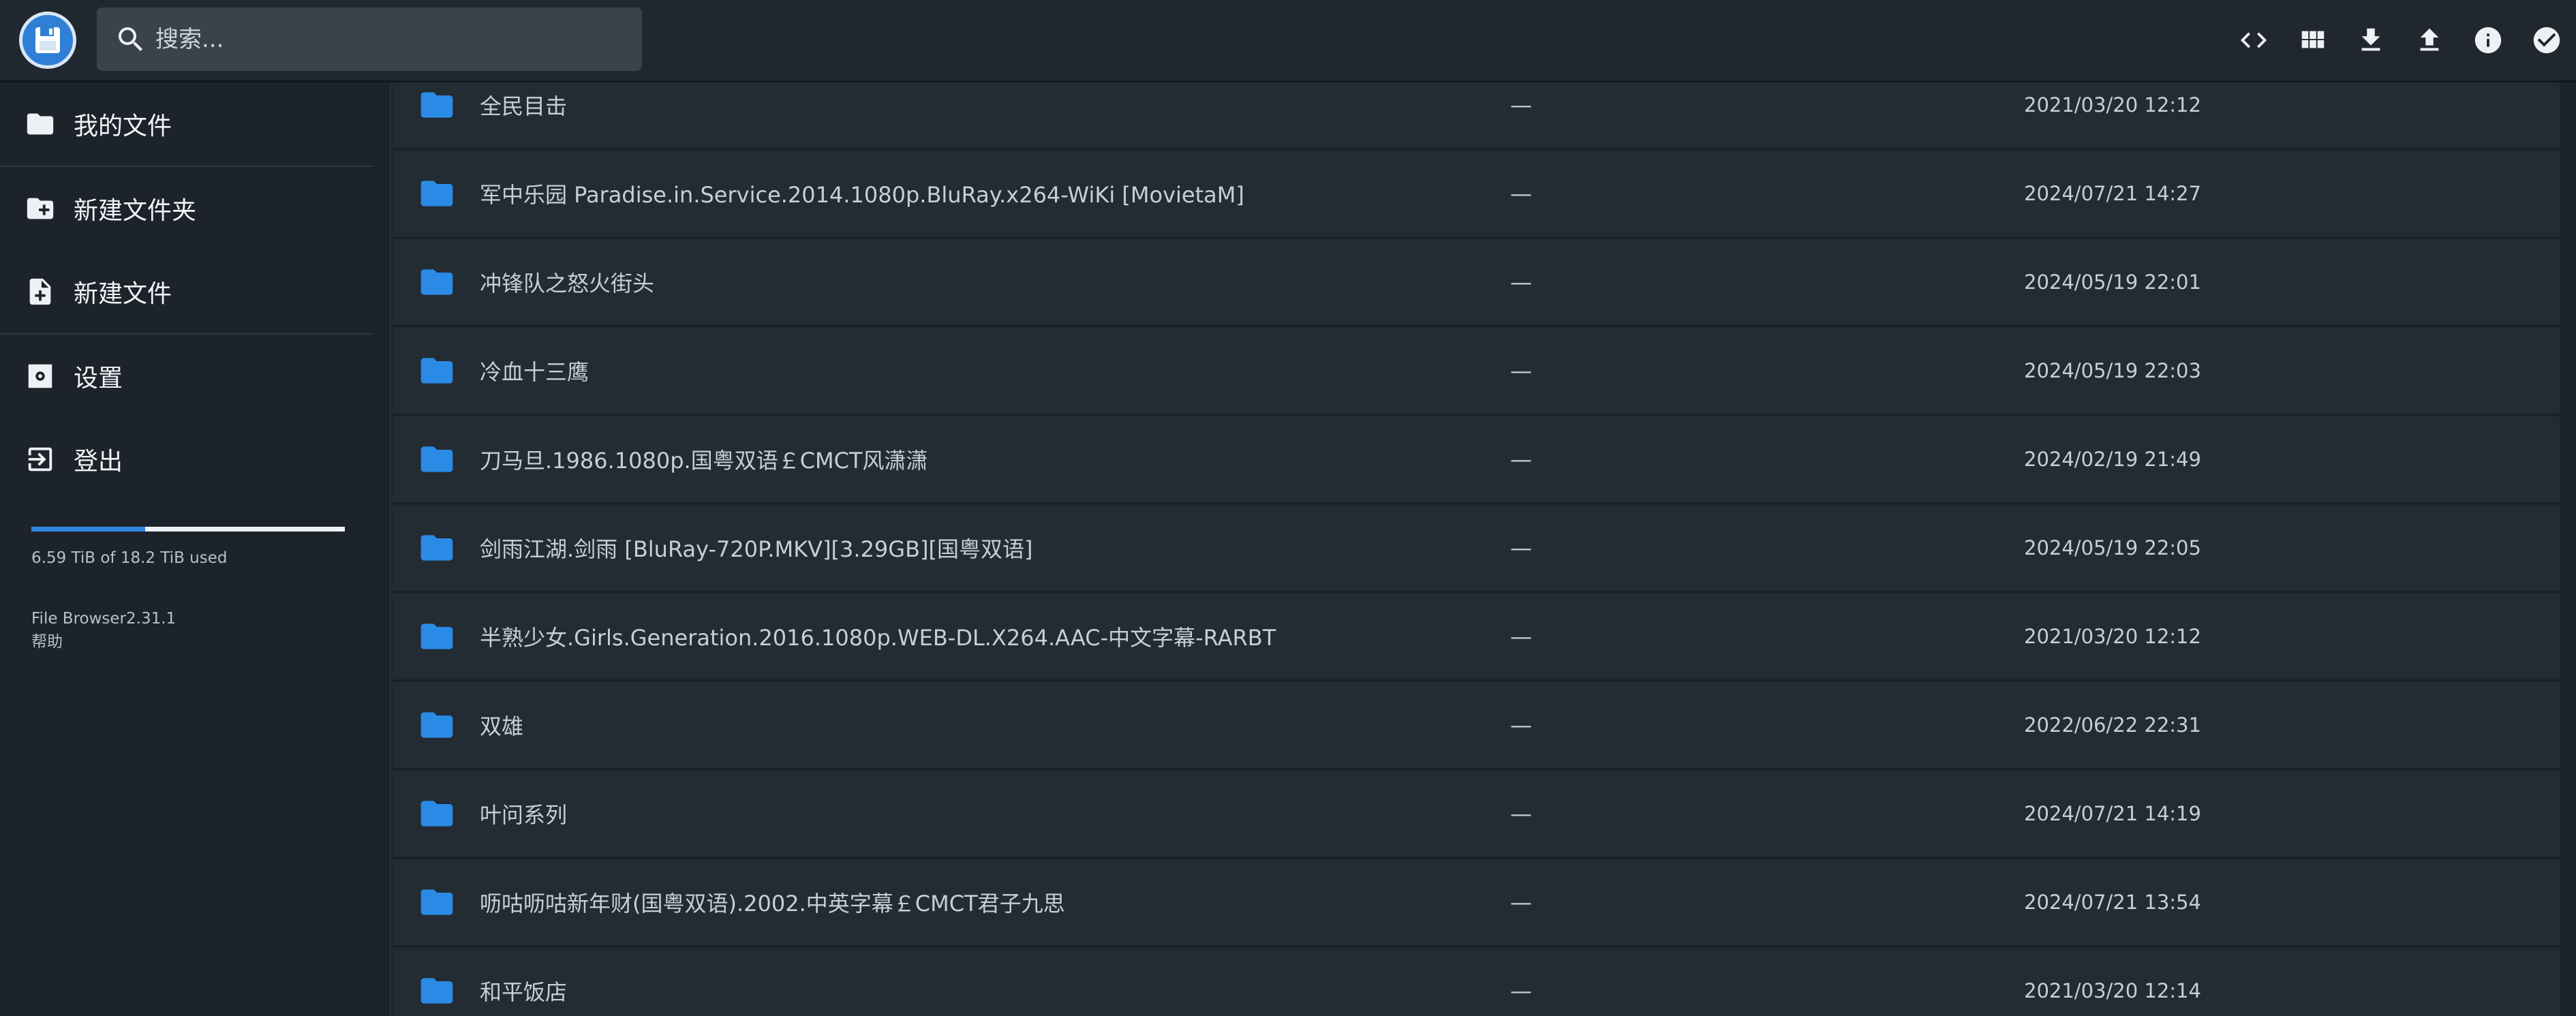 The image size is (2576, 1016). I want to click on help-link: 帮助, so click(103, 641).